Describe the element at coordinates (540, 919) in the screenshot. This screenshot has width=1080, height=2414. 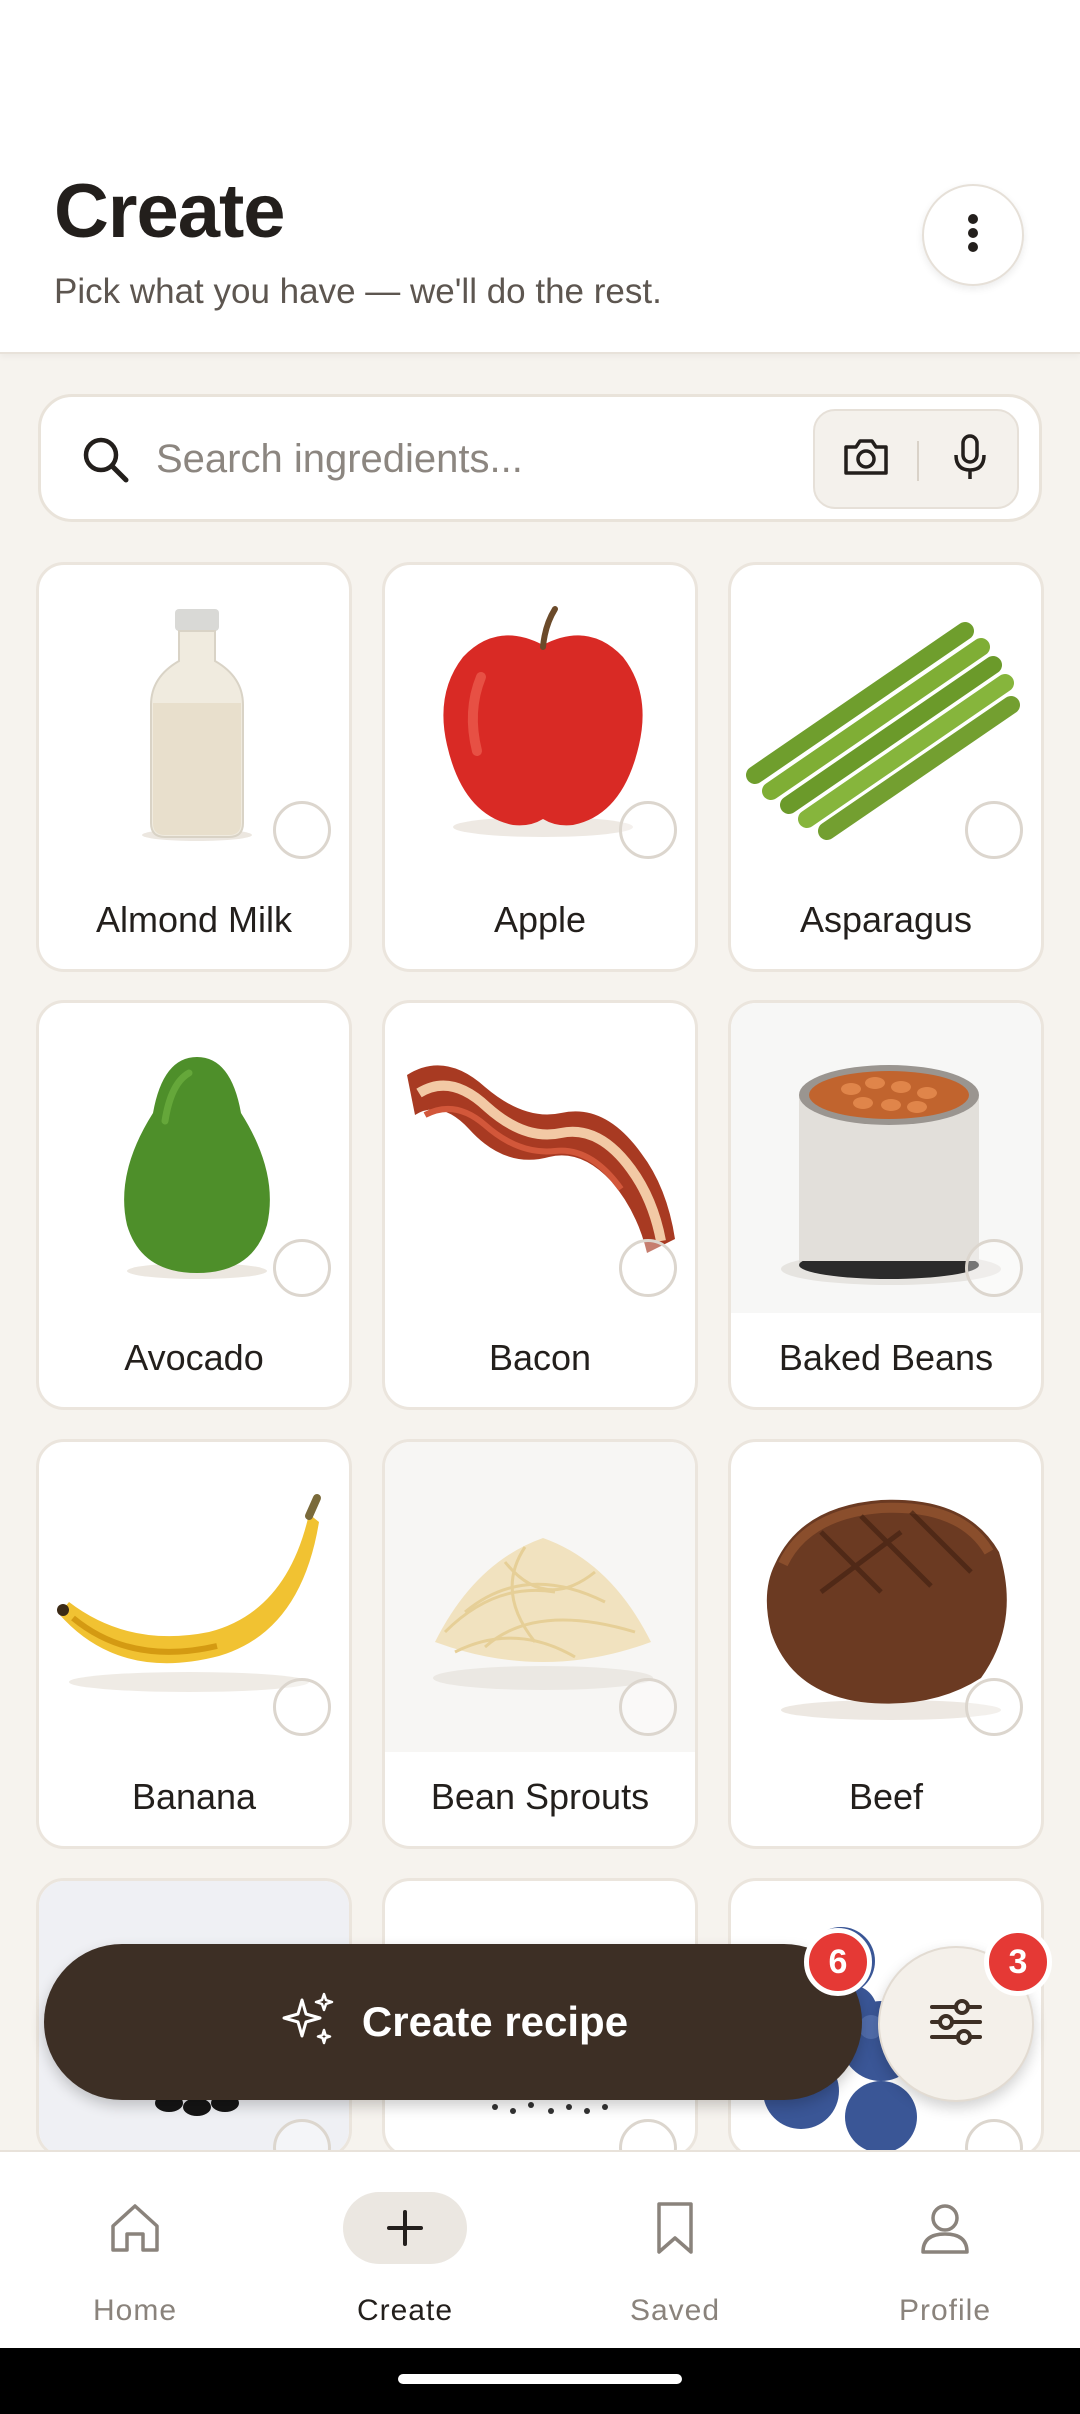
I see `ingredient-label: Apple` at that location.